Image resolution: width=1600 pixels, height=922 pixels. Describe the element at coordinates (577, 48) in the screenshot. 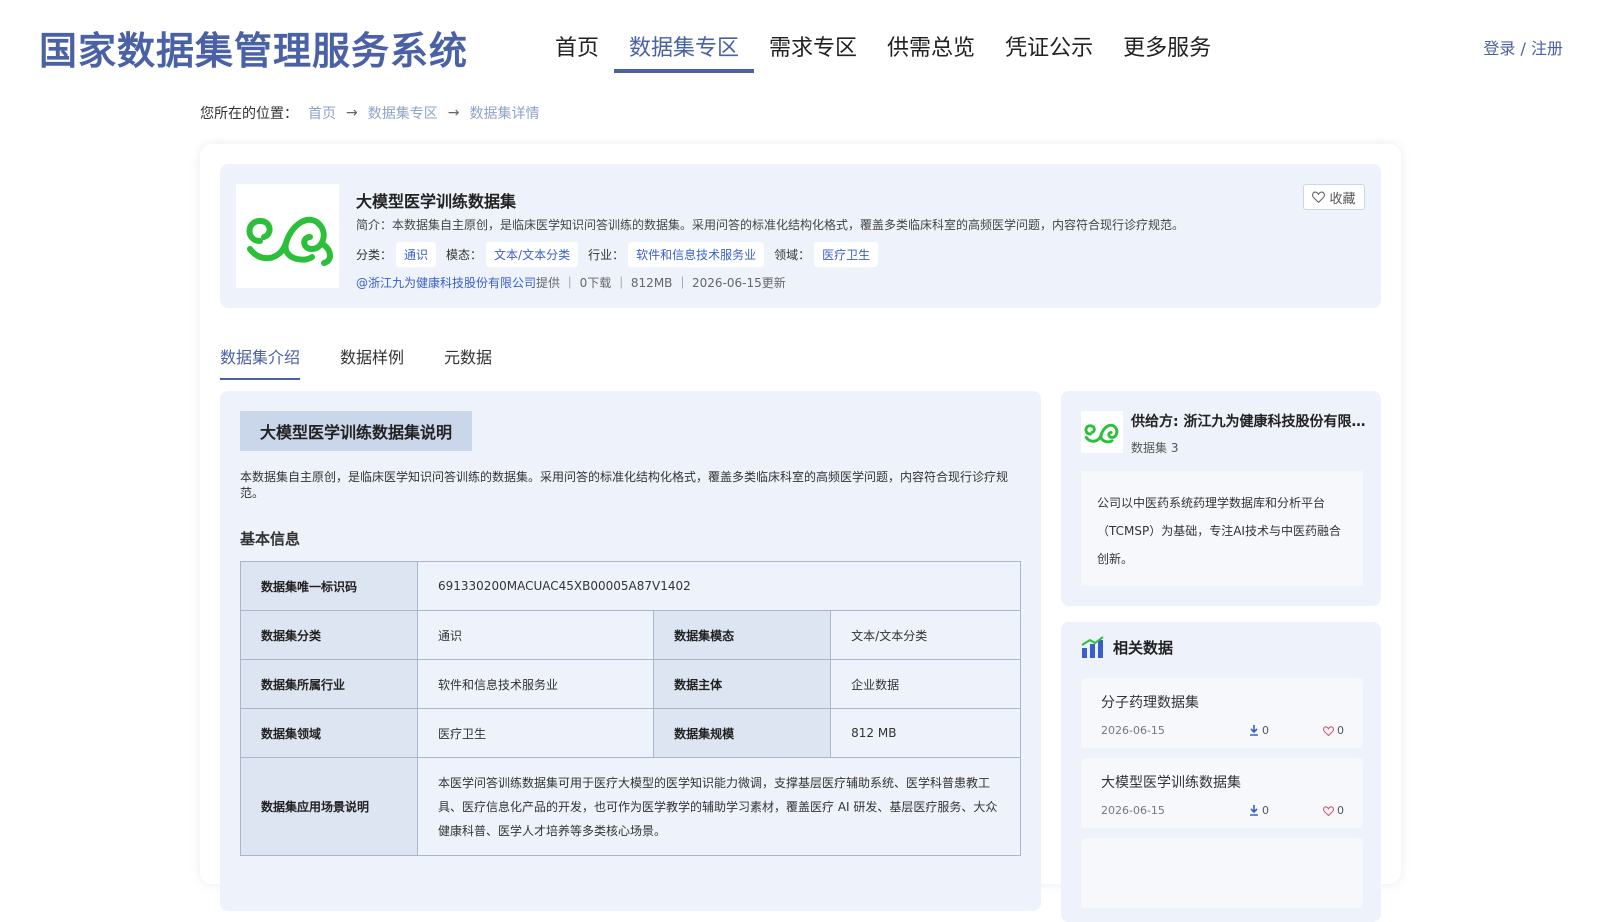

I see `nav-home: 首页` at that location.